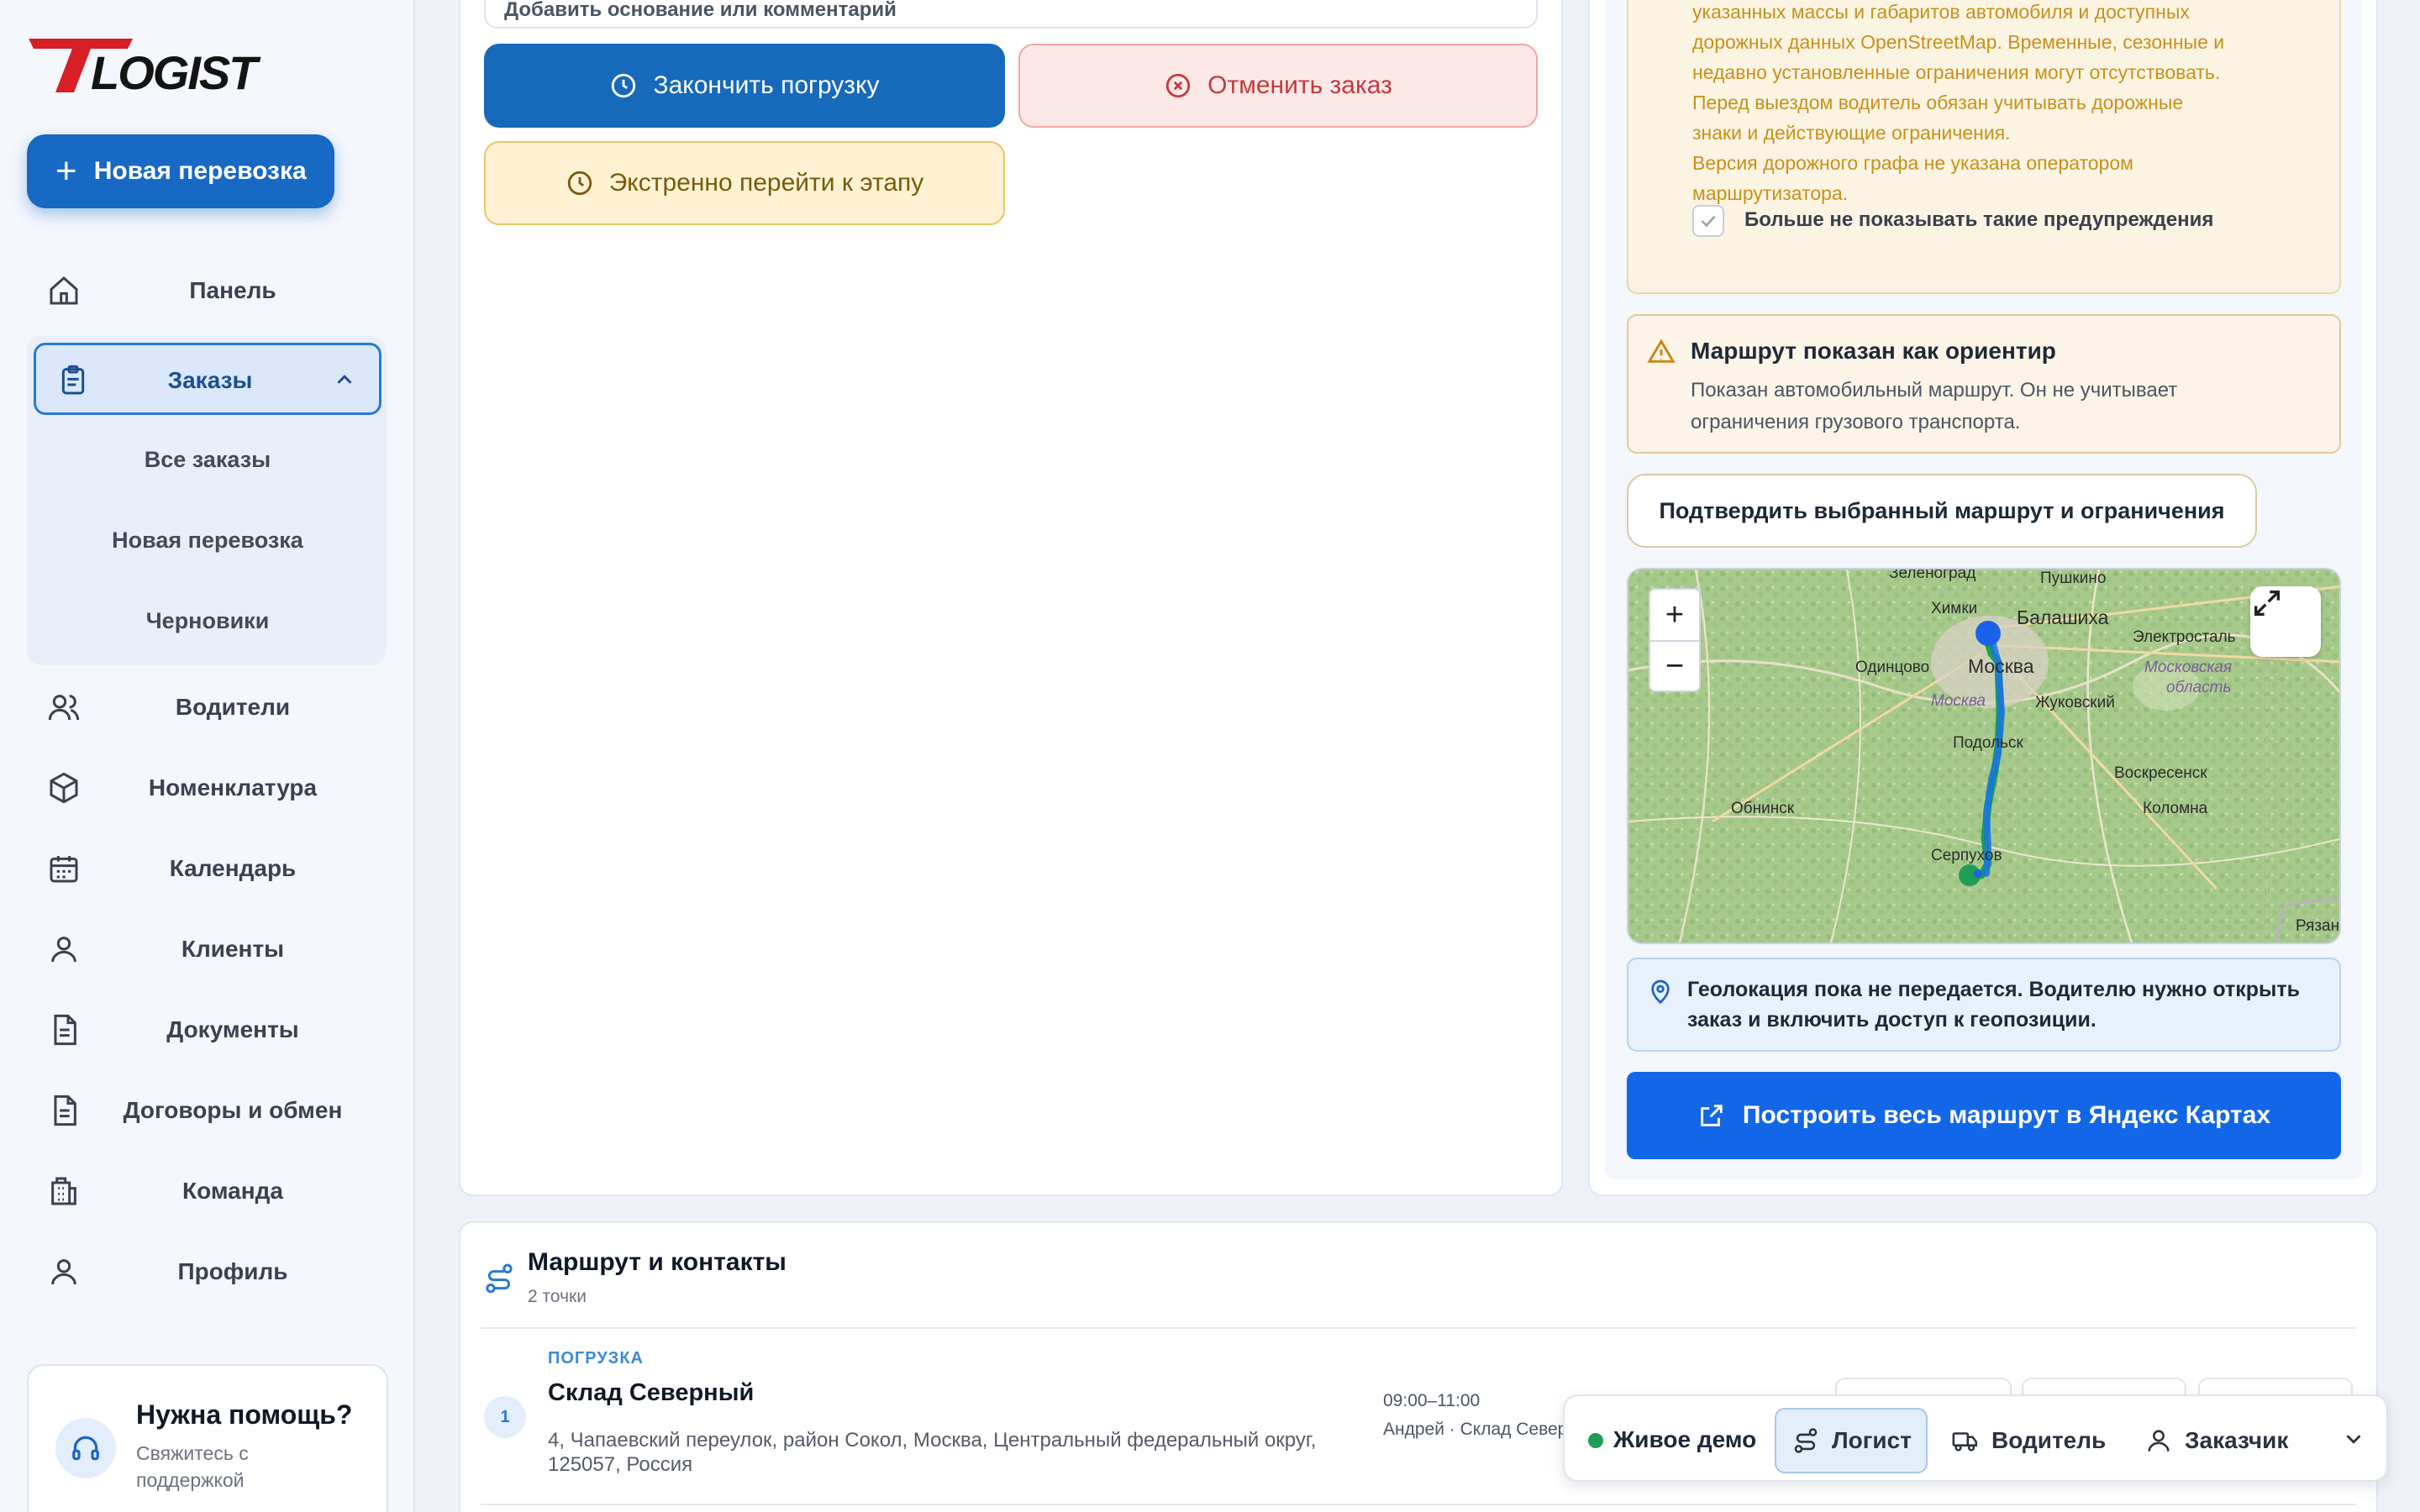 This screenshot has width=2420, height=1512. Describe the element at coordinates (200, 171) in the screenshot. I see `new-shipment-label: Новая перевозка` at that location.